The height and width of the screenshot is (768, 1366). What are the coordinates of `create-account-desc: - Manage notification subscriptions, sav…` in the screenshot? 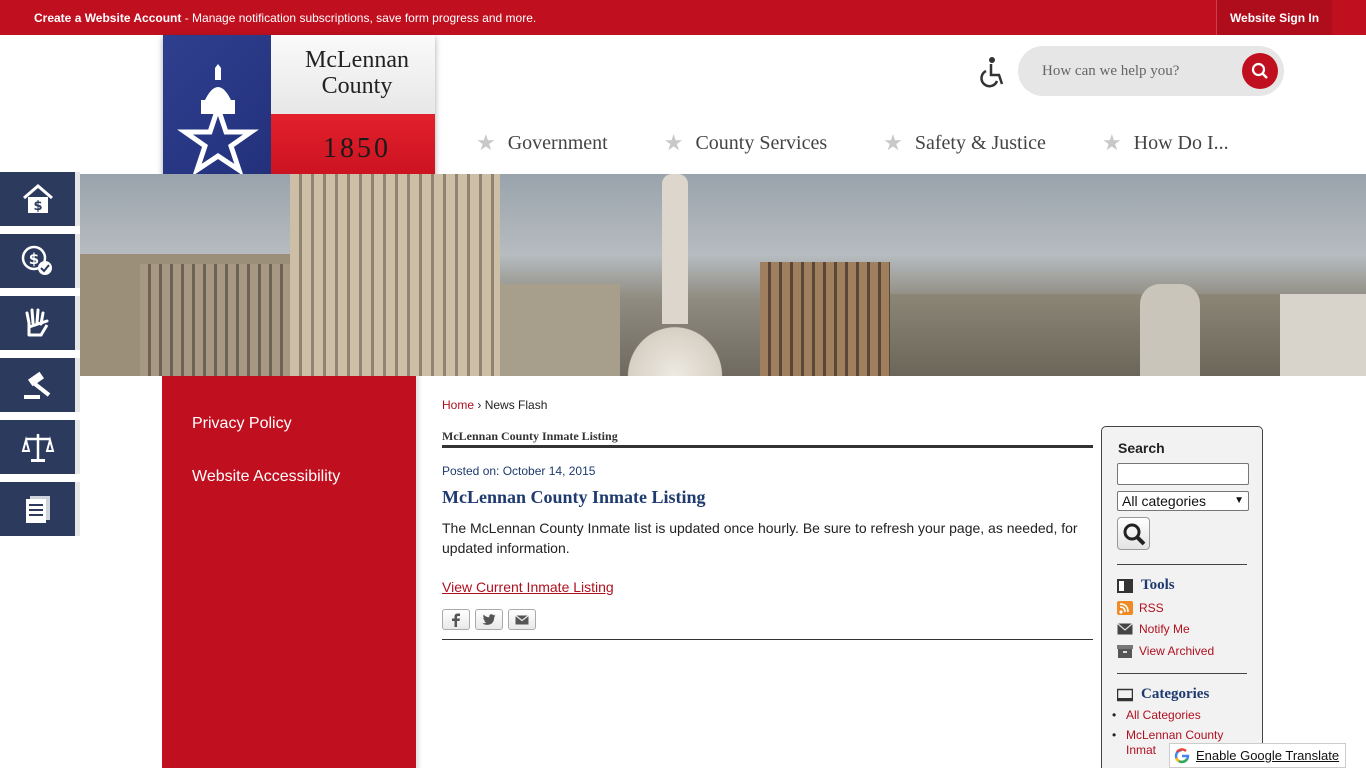 It's located at (359, 18).